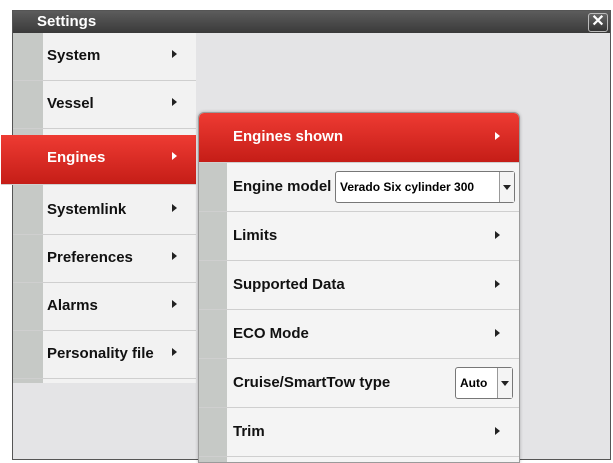 The height and width of the screenshot is (463, 613). Describe the element at coordinates (407, 187) in the screenshot. I see `dropdown-value: Verado Six cylinder 300` at that location.